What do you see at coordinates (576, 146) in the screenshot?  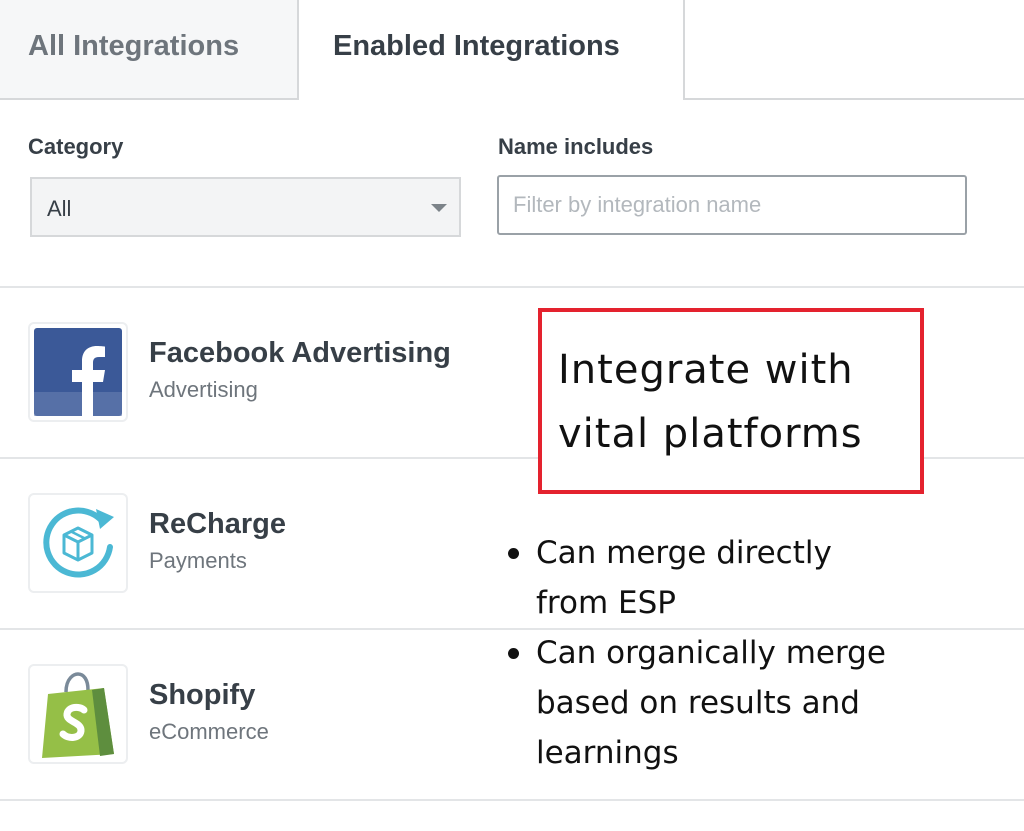 I see `name-includes-label: Name includes` at bounding box center [576, 146].